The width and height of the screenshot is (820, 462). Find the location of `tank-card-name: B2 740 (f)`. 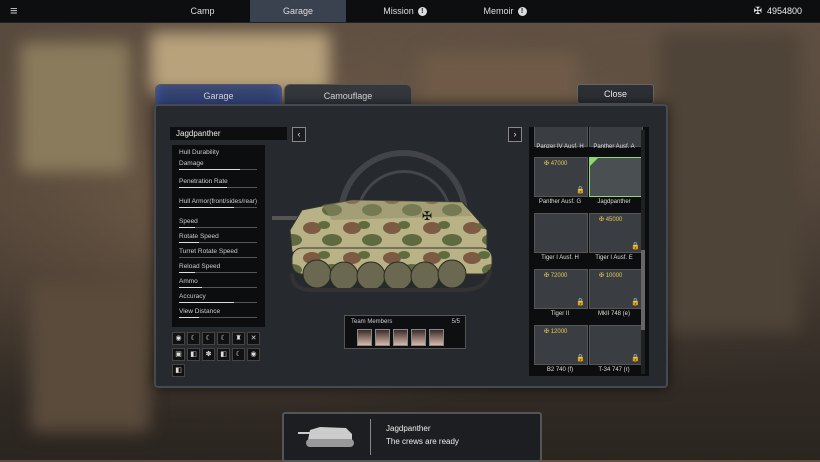

tank-card-name: B2 740 (f) is located at coordinates (560, 370).